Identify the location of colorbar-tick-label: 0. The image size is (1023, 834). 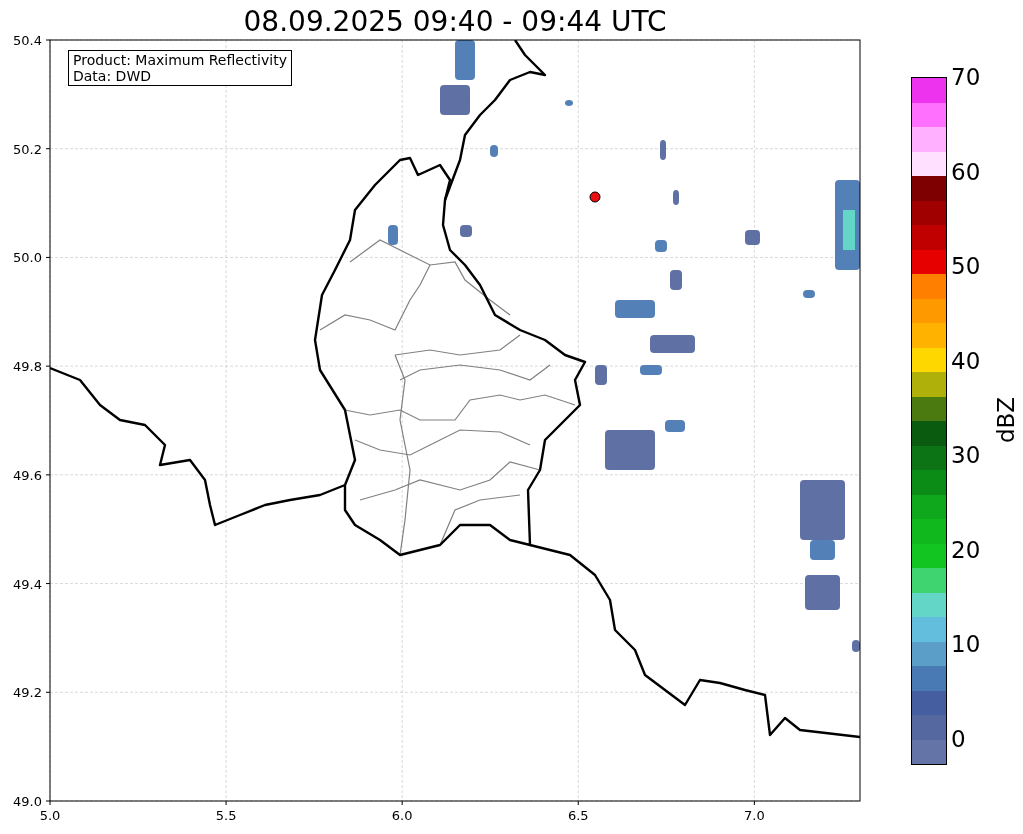
(959, 738).